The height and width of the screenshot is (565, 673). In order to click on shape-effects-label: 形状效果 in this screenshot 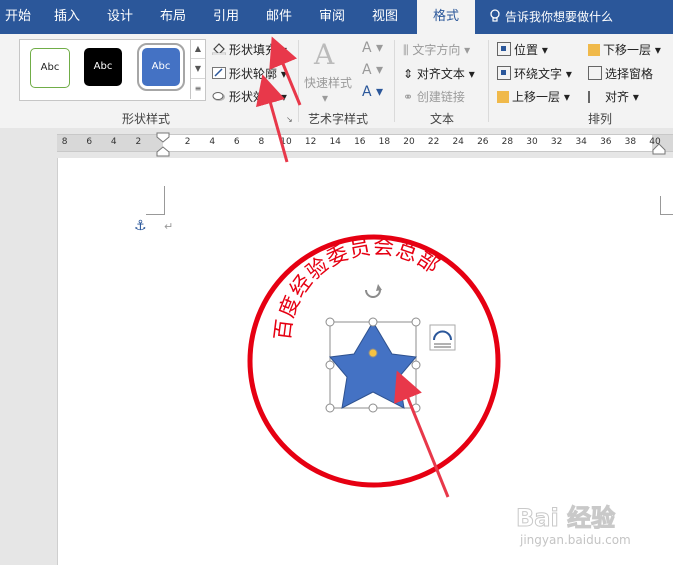, I will do `click(253, 97)`.